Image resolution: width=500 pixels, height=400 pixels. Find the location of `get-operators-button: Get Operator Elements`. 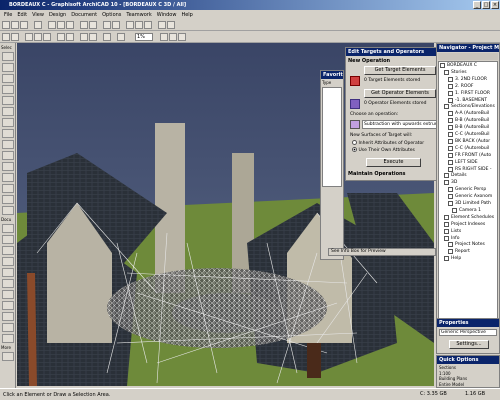

get-operators-button: Get Operator Elements is located at coordinates (400, 93).